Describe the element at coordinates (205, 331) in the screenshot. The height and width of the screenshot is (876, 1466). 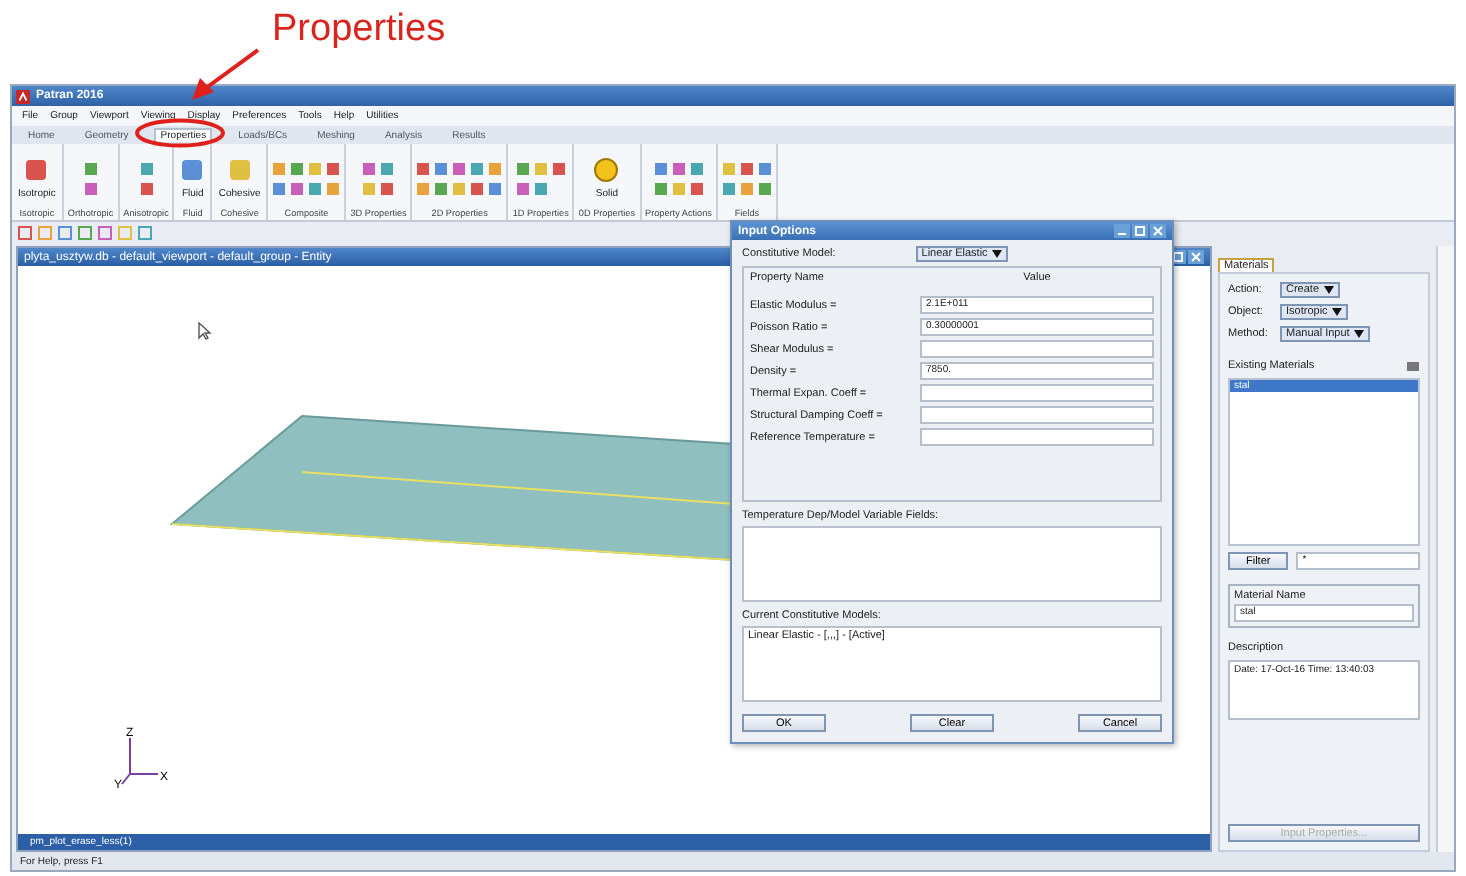
I see `cursor-icon` at that location.